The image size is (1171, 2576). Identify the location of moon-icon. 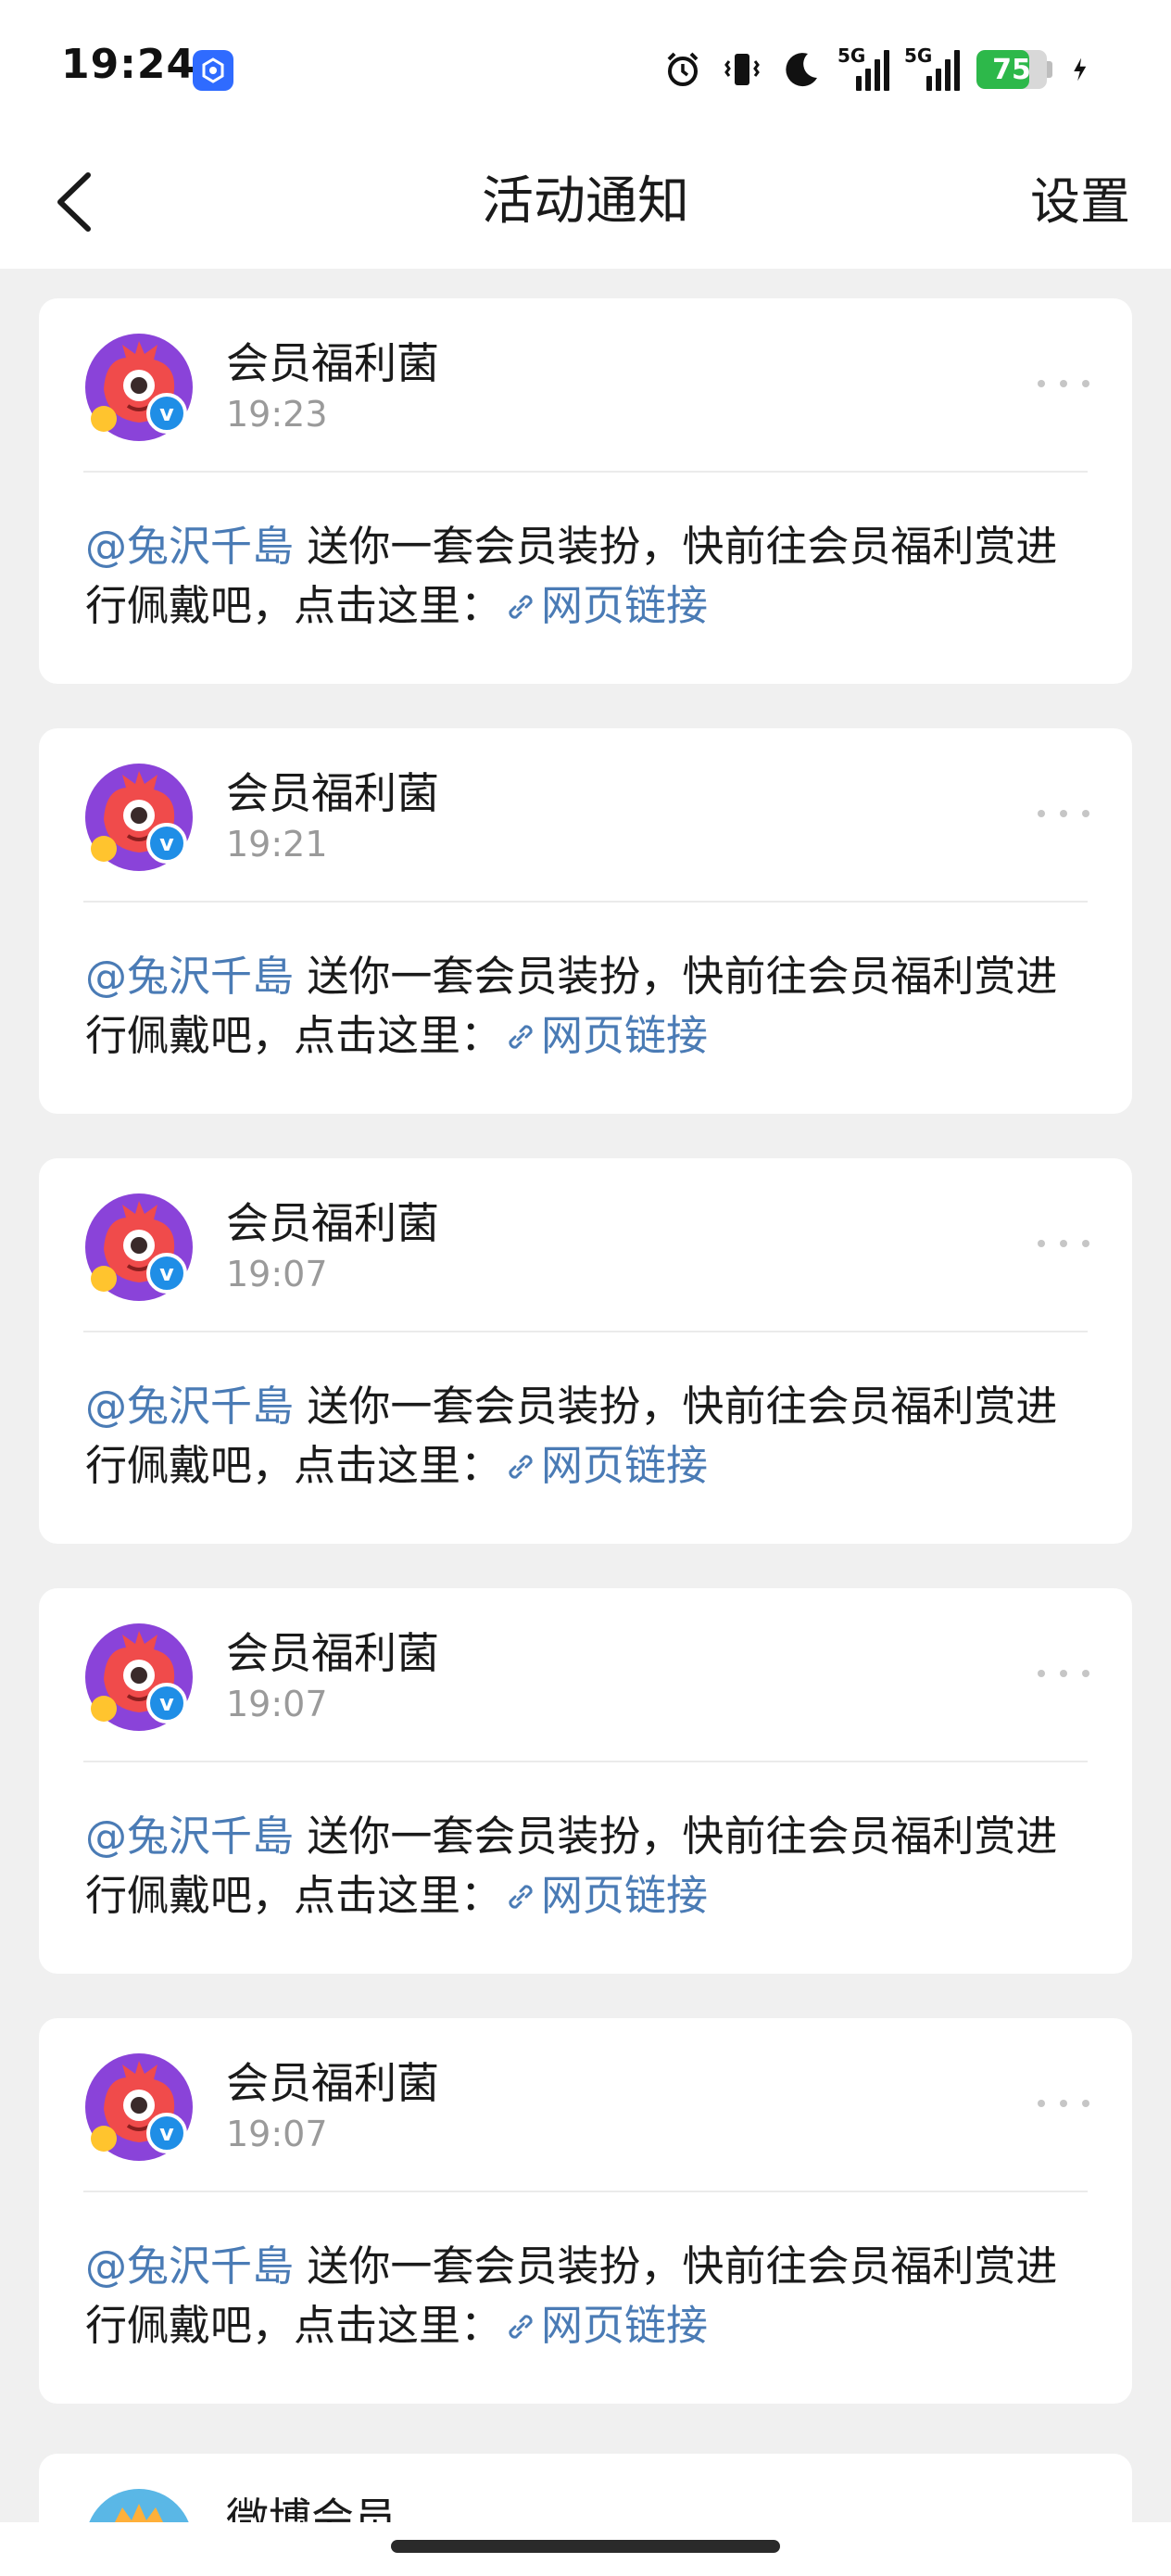
(802, 70).